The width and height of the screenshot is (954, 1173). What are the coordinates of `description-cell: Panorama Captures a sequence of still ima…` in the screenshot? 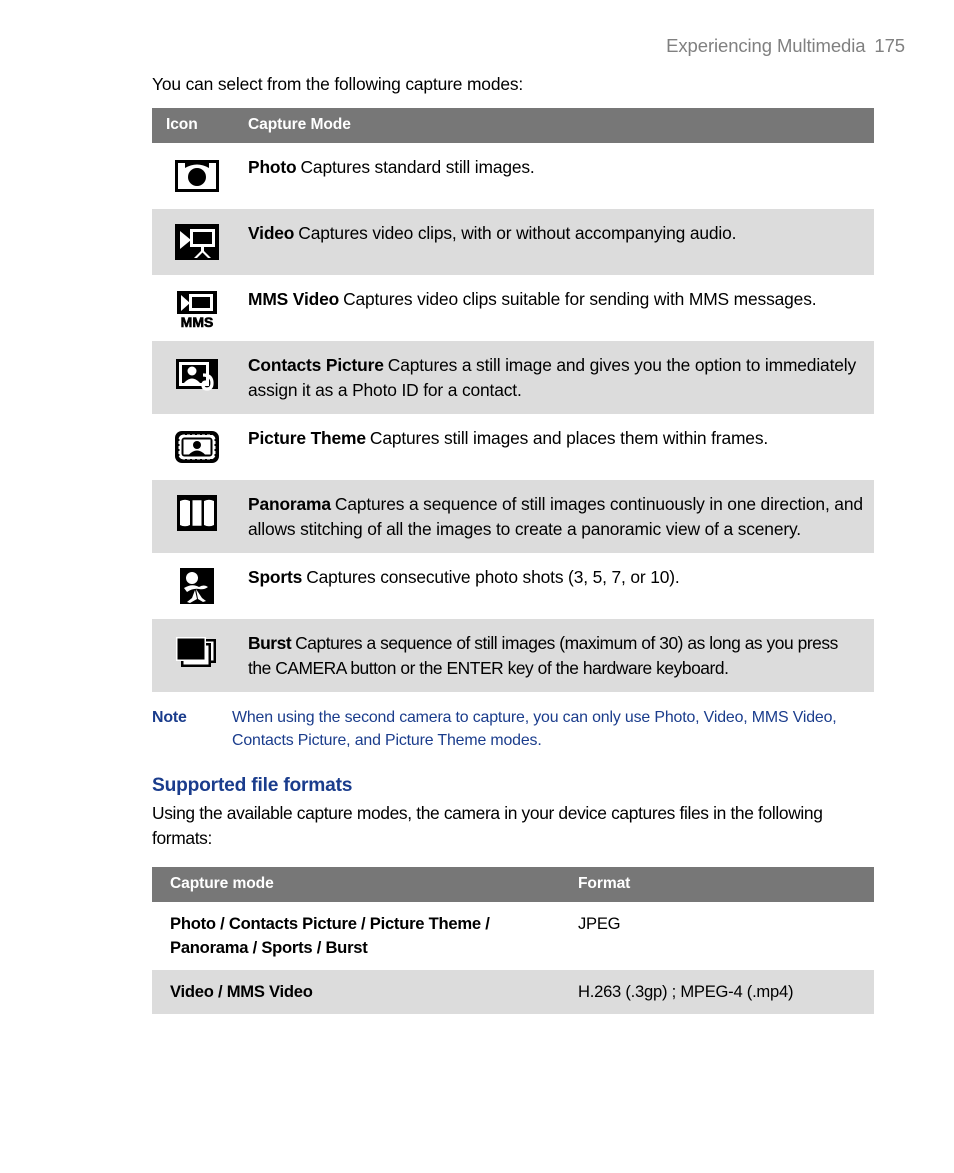 It's located at (558, 516).